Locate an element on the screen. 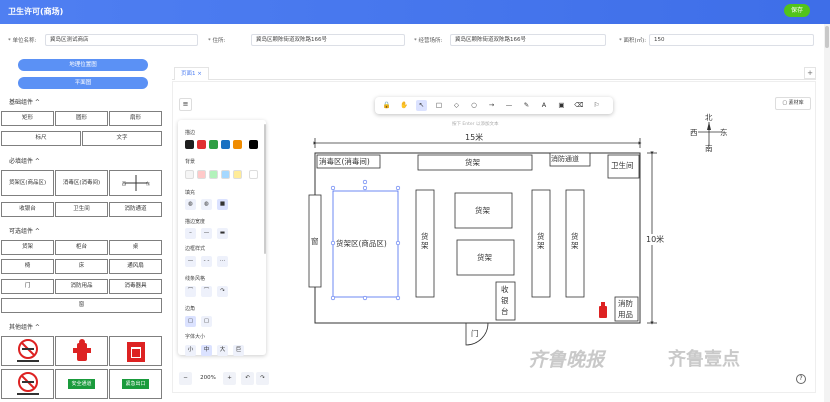 This screenshot has height=402, width=830. fill-solid: ■ is located at coordinates (222, 204).